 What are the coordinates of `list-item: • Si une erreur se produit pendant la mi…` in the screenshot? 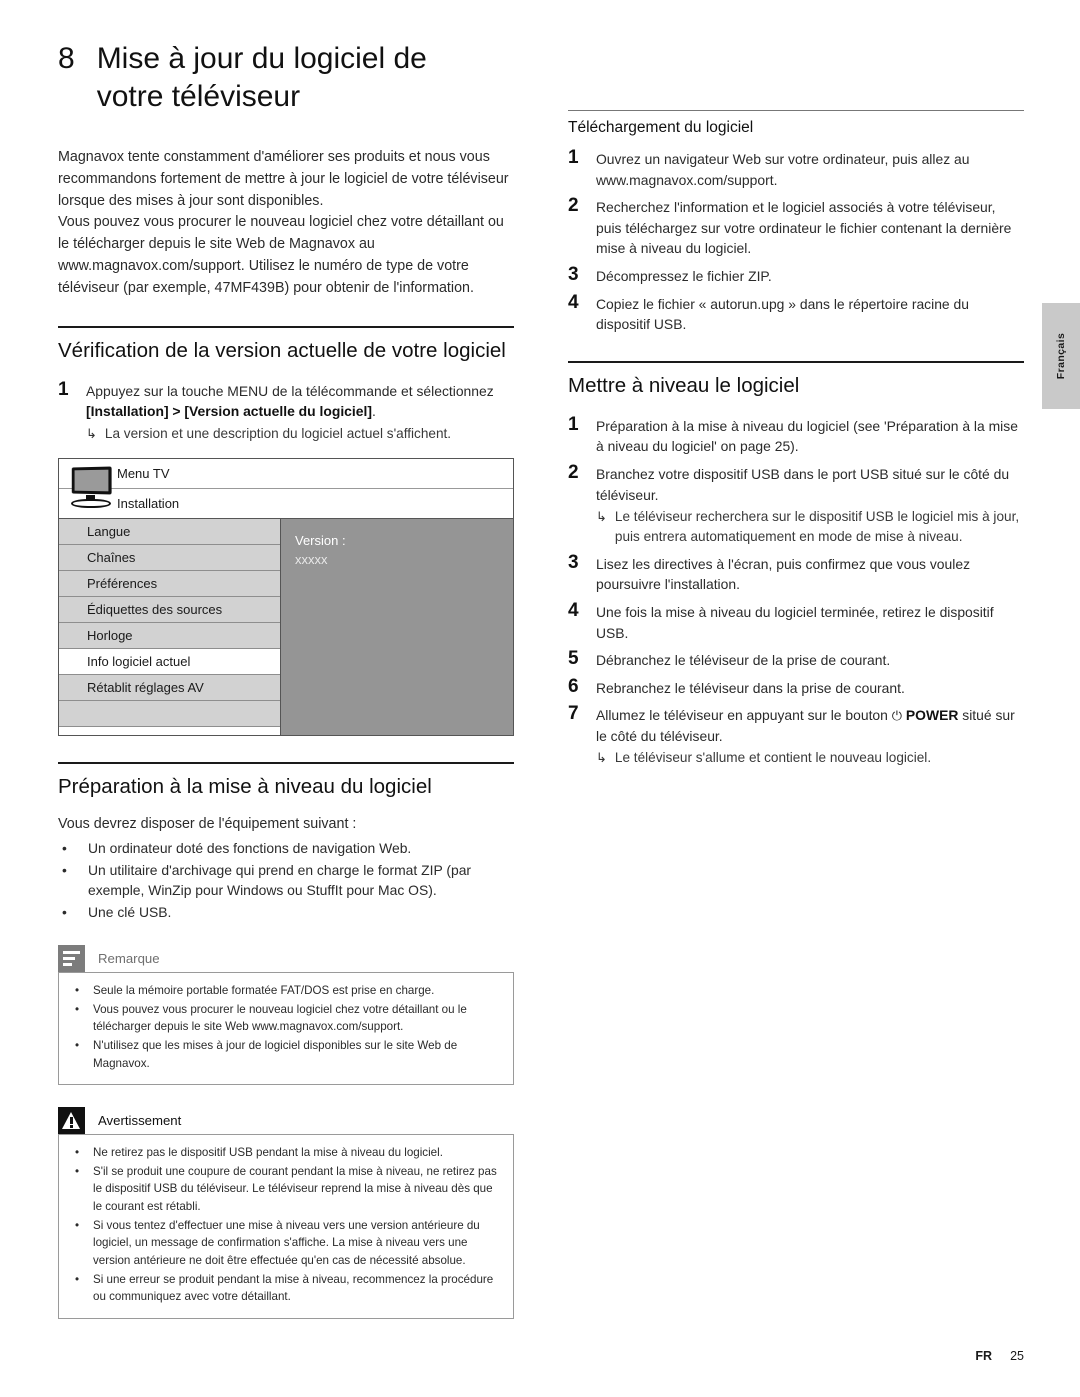 It's located at (286, 1288).